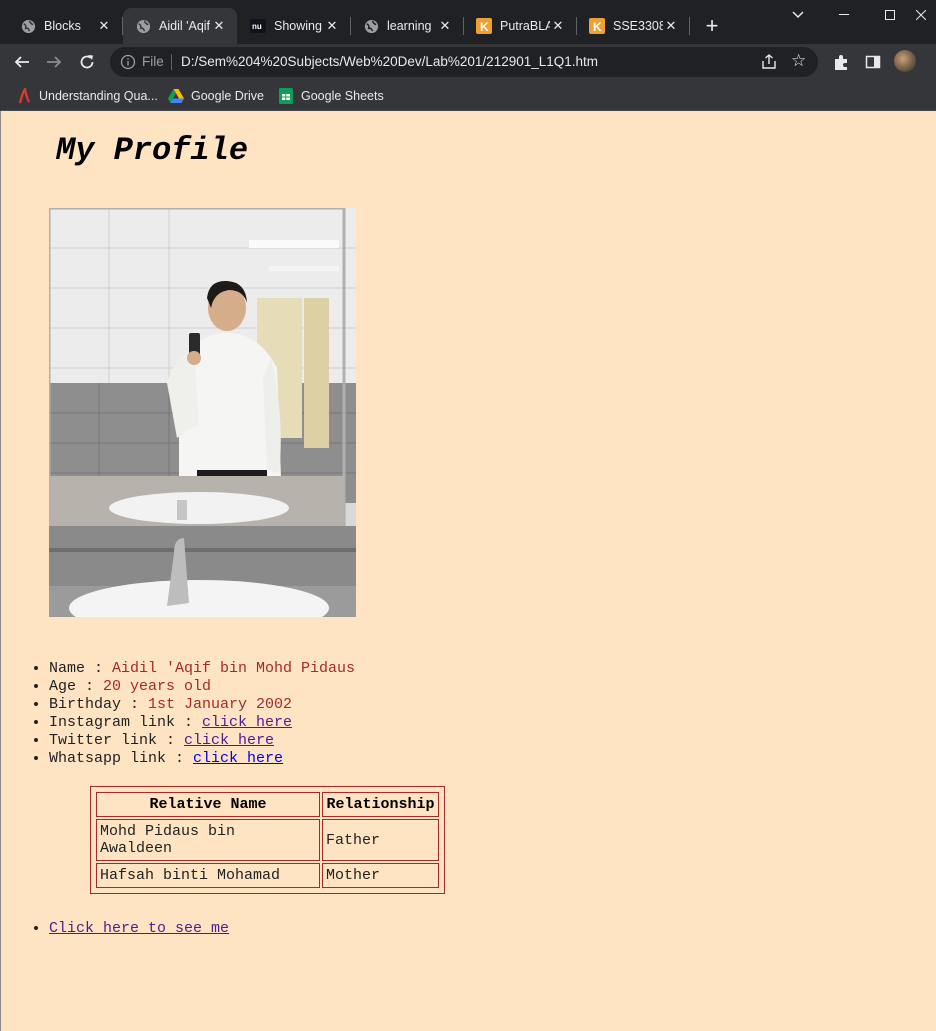 The image size is (936, 1031). Describe the element at coordinates (185, 26) in the screenshot. I see `tab-title: Aidil 'Aqif` at that location.